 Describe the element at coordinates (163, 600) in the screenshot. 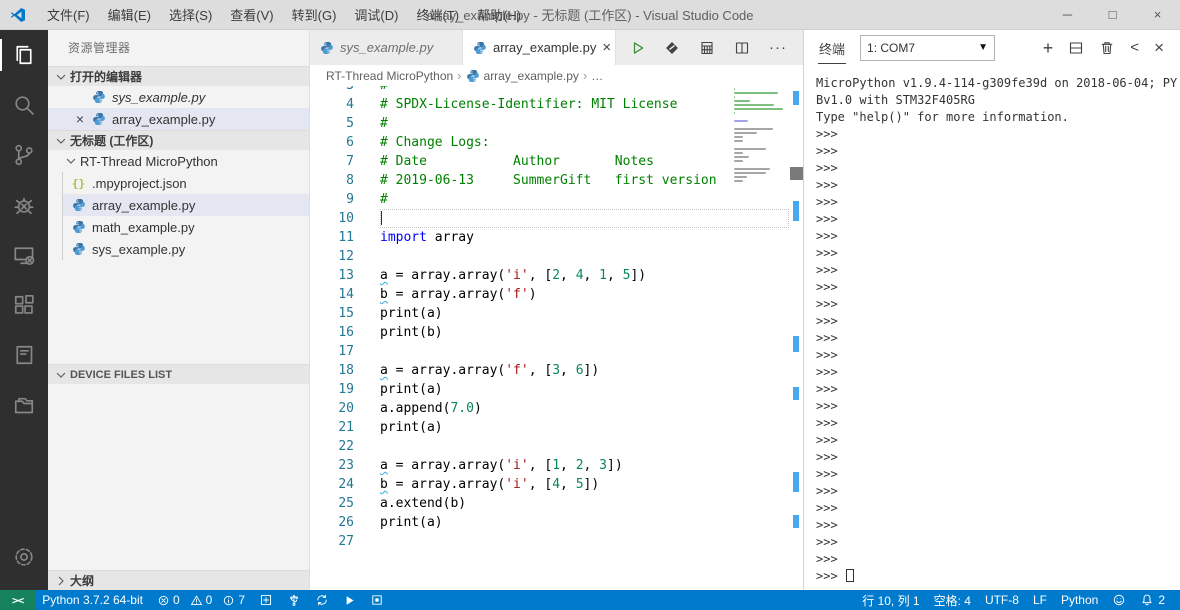

I see `errors-icon` at that location.